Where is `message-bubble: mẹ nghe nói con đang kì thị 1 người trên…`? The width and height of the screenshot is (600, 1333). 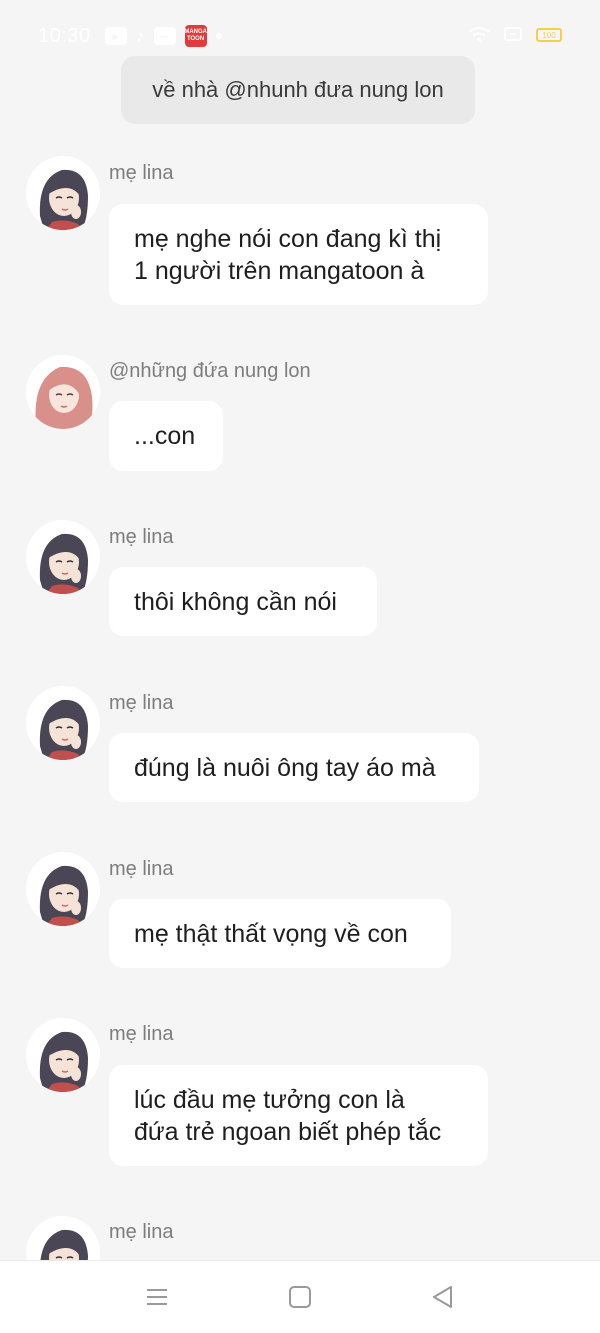 message-bubble: mẹ nghe nói con đang kì thị 1 người trên… is located at coordinates (298, 254).